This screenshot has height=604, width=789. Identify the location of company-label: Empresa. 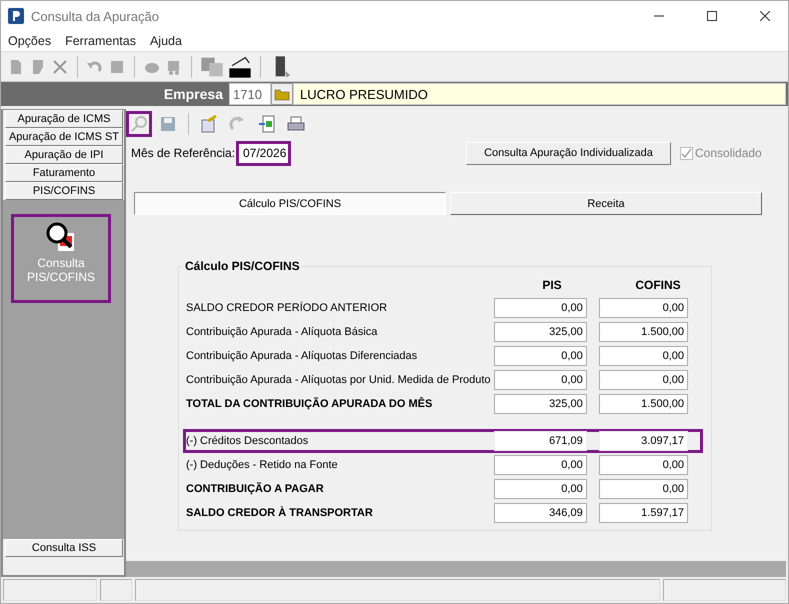
(193, 94).